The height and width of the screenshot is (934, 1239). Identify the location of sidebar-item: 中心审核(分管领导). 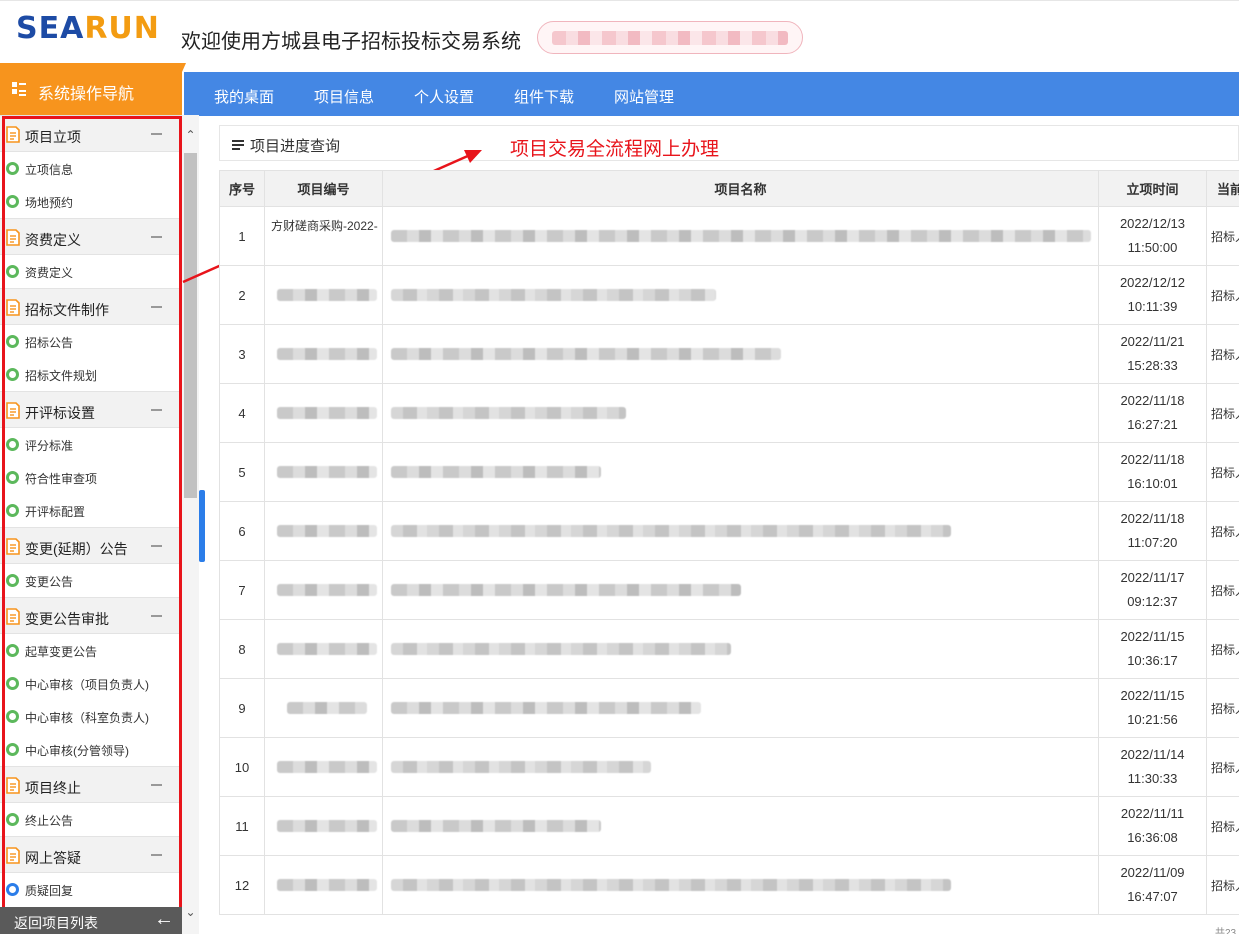
(91, 749).